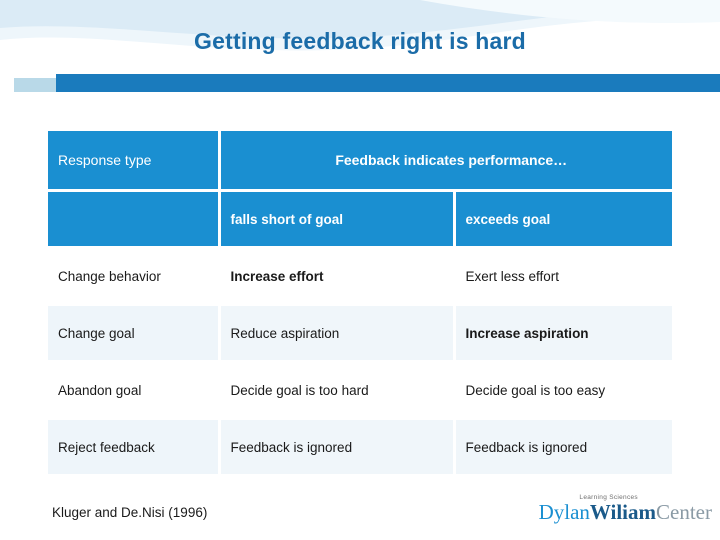 This screenshot has width=720, height=540. I want to click on logo-wordmark: DylanWiliamCenter, so click(617, 512).